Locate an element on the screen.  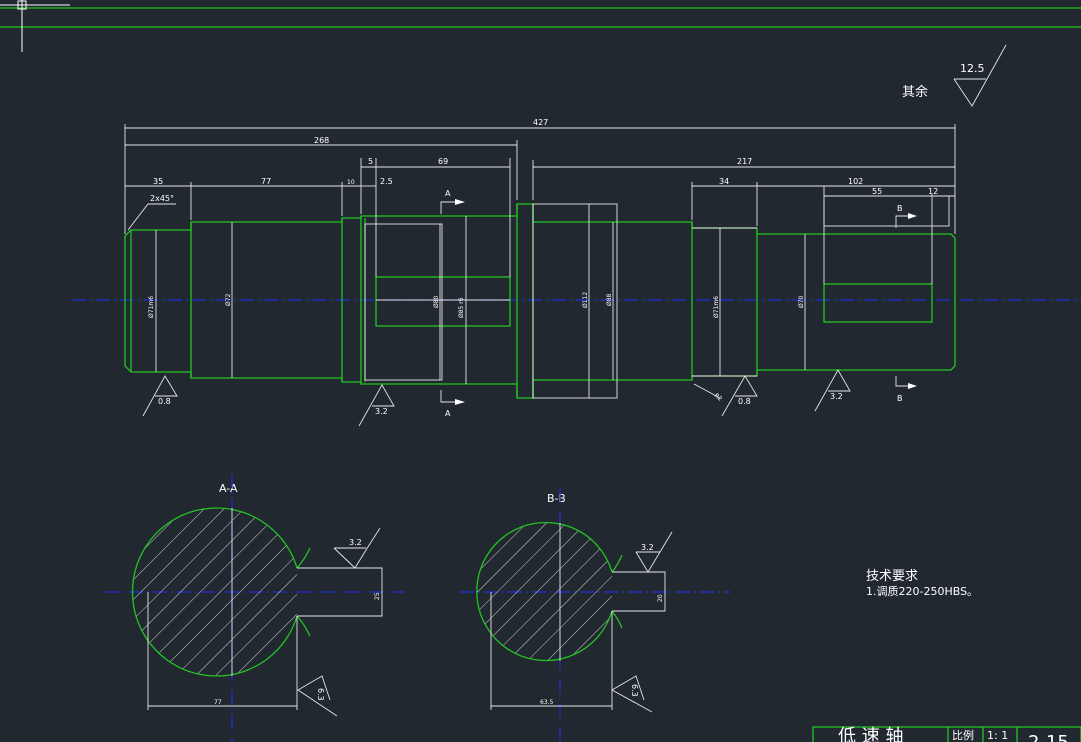
section-b-top: B is located at coordinates (900, 208).